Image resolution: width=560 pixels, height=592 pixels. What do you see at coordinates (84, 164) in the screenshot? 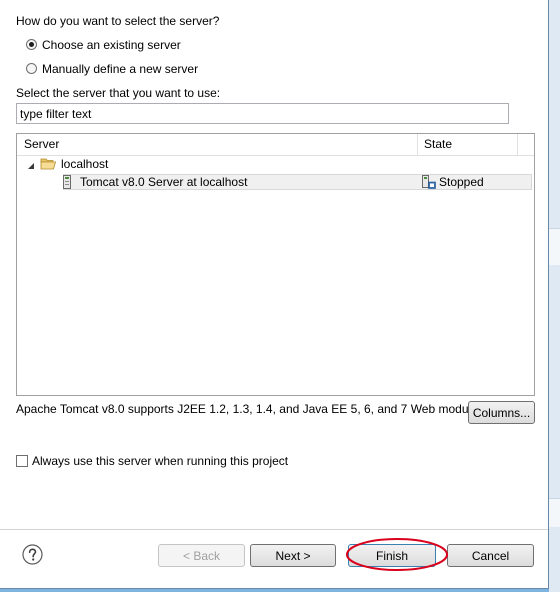
I see `tree-item-localhost: localhost` at bounding box center [84, 164].